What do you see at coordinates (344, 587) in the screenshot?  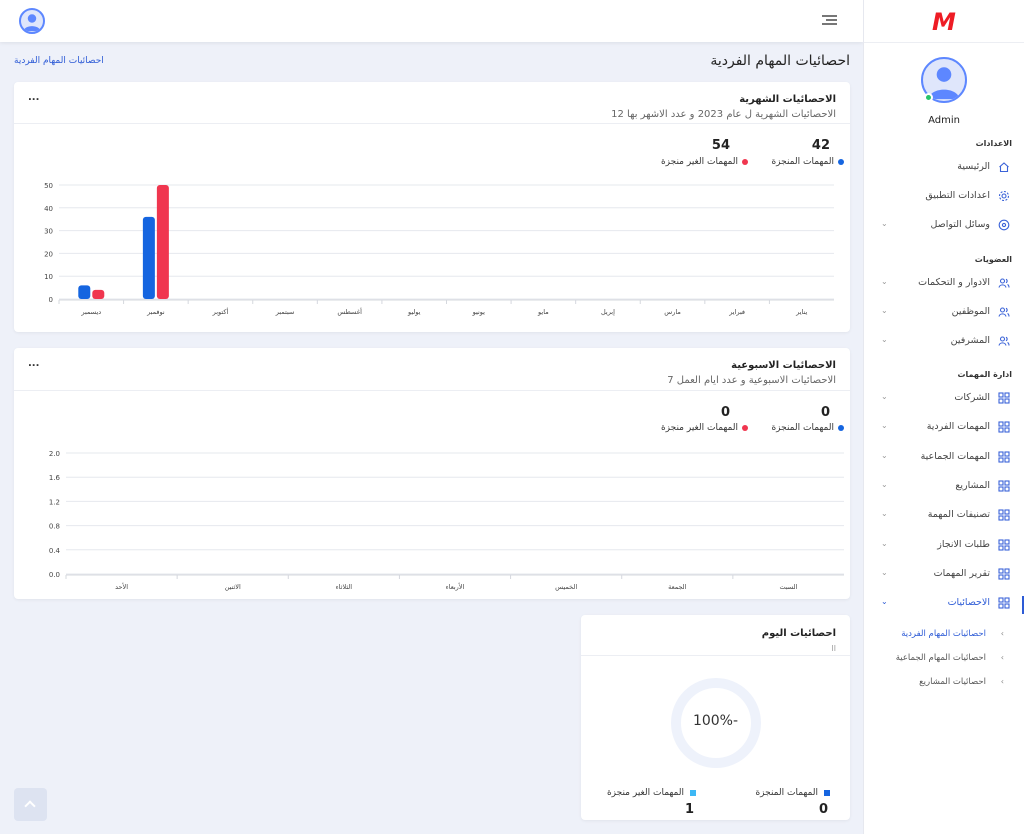 I see `x-tick-label: الثلاثاء` at bounding box center [344, 587].